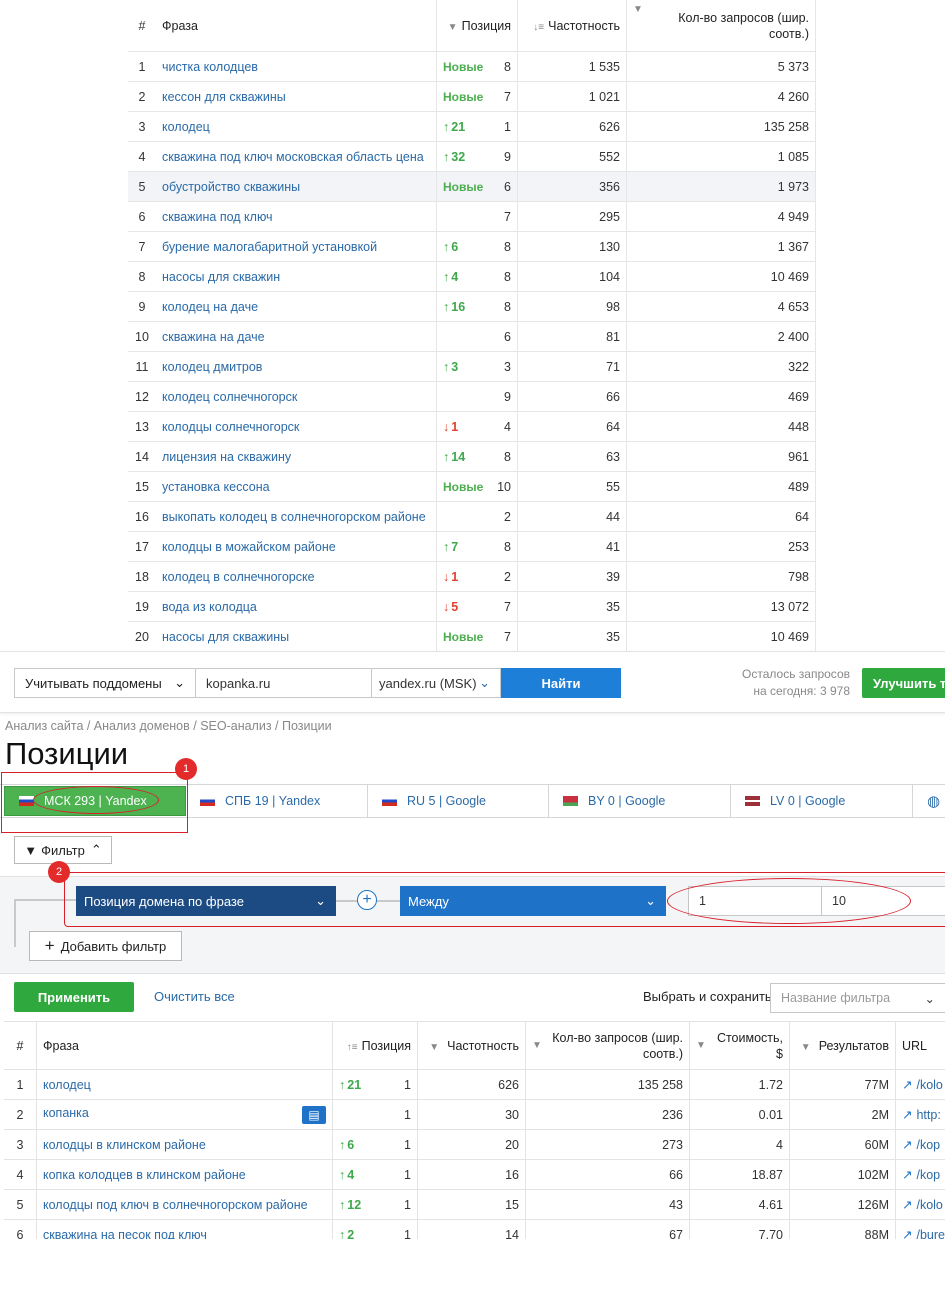  Describe the element at coordinates (124, 1145) in the screenshot. I see `phrase-link: колодцы в клинском районе` at that location.